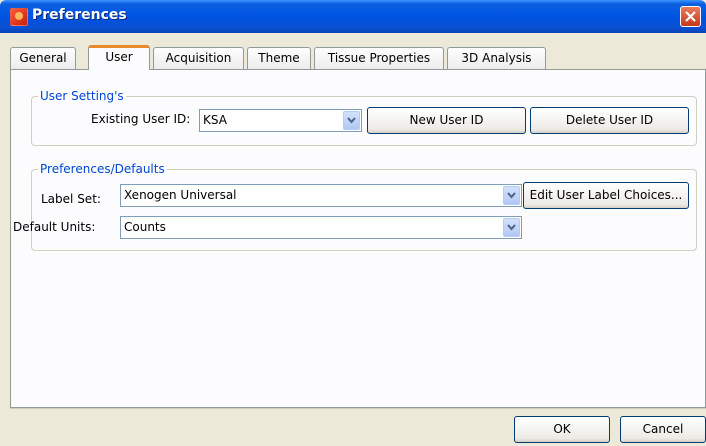 The image size is (706, 446). Describe the element at coordinates (321, 227) in the screenshot. I see `default-units-select: Counts` at that location.